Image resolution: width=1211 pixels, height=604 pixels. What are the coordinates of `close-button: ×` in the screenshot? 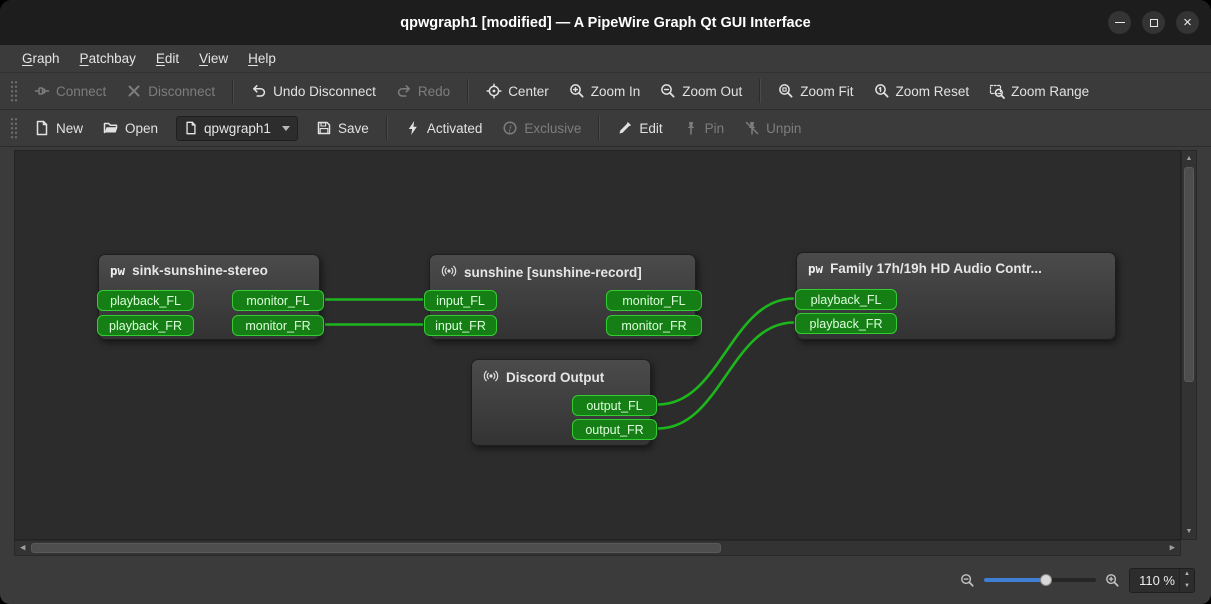 It's located at (1187, 22).